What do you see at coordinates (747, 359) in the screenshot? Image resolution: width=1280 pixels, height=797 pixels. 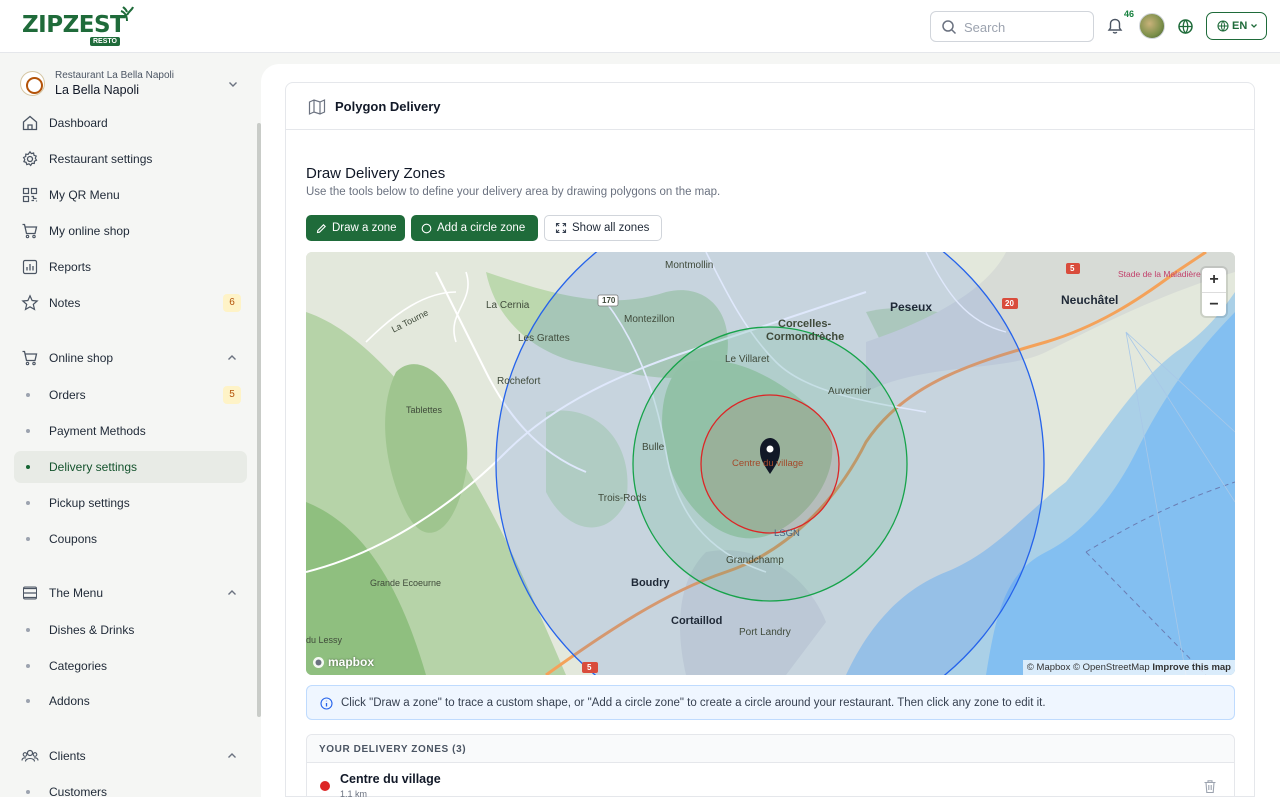 I see `map-label: Le Villaret` at bounding box center [747, 359].